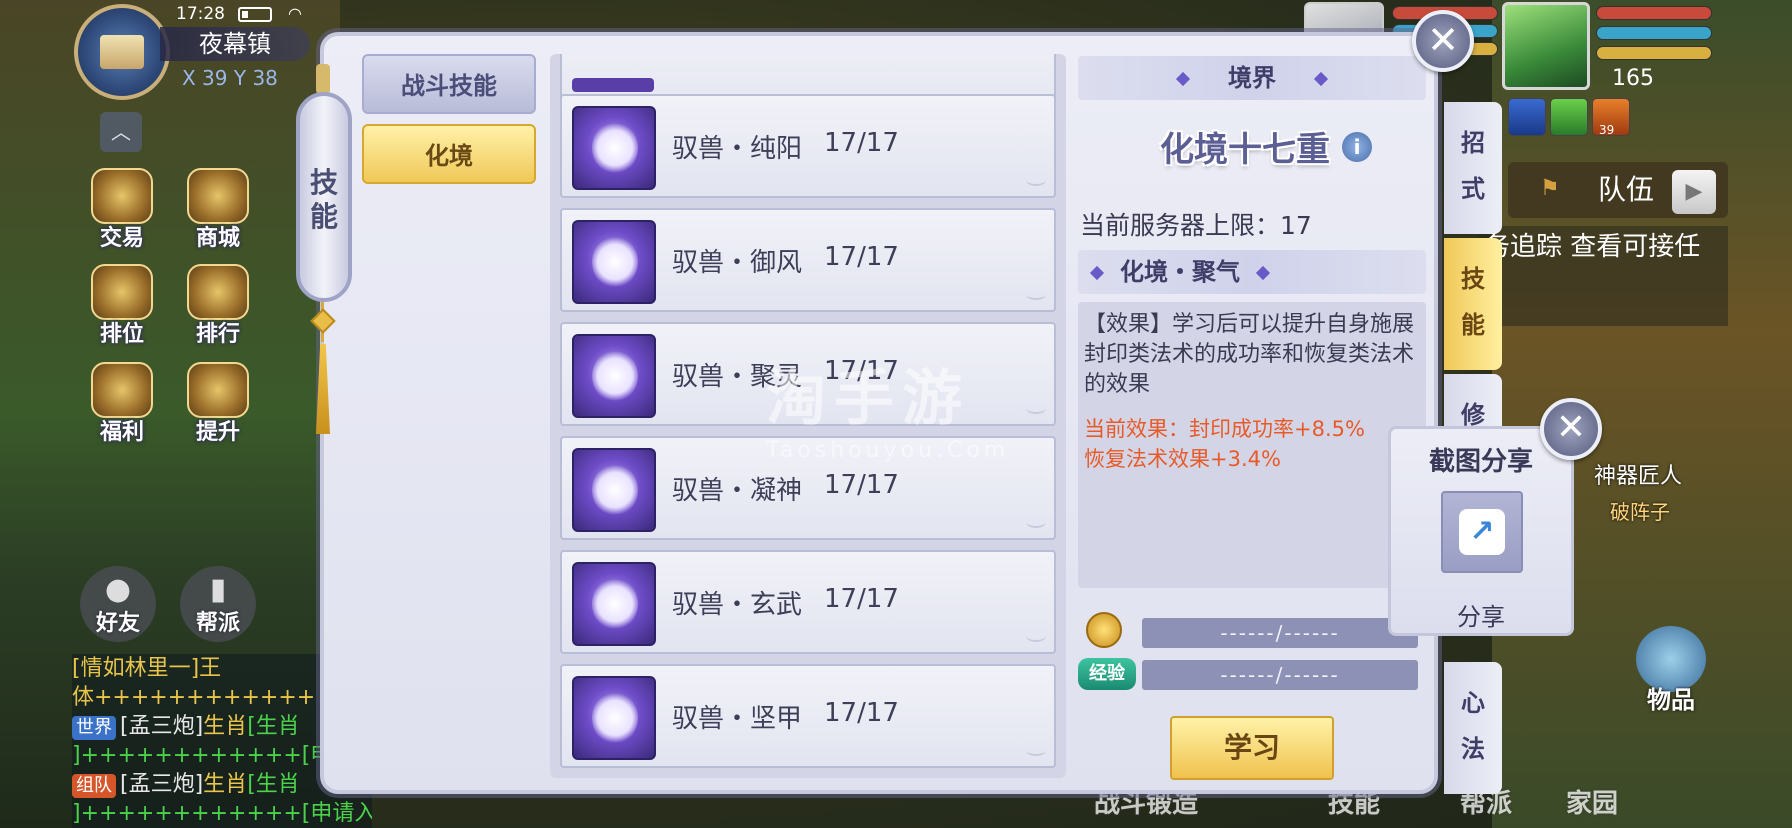 The height and width of the screenshot is (828, 1792). What do you see at coordinates (1611, 117) in the screenshot?
I see `buff-icon: 39` at bounding box center [1611, 117].